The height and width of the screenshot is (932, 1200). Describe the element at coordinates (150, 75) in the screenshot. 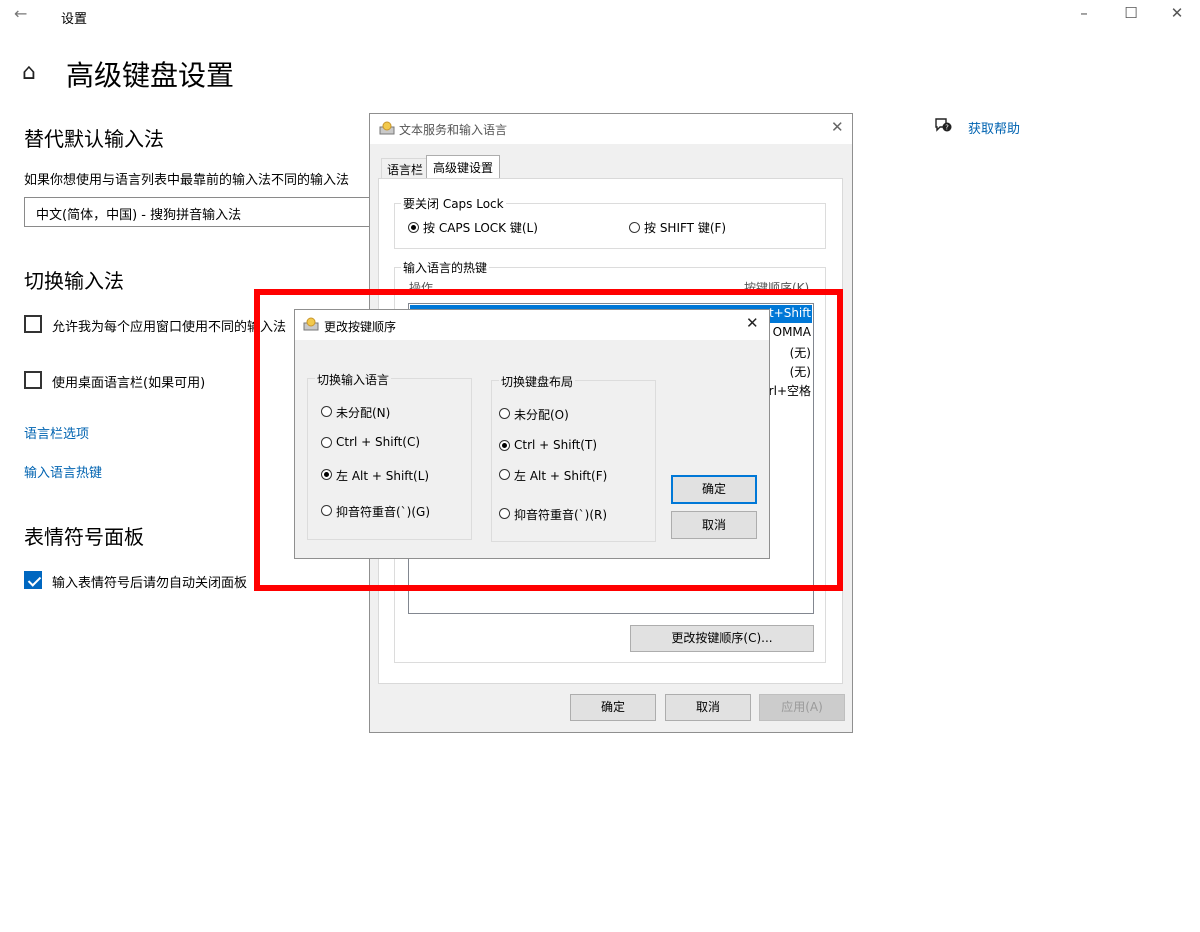

I see `page-title: 高级键盘设置` at that location.